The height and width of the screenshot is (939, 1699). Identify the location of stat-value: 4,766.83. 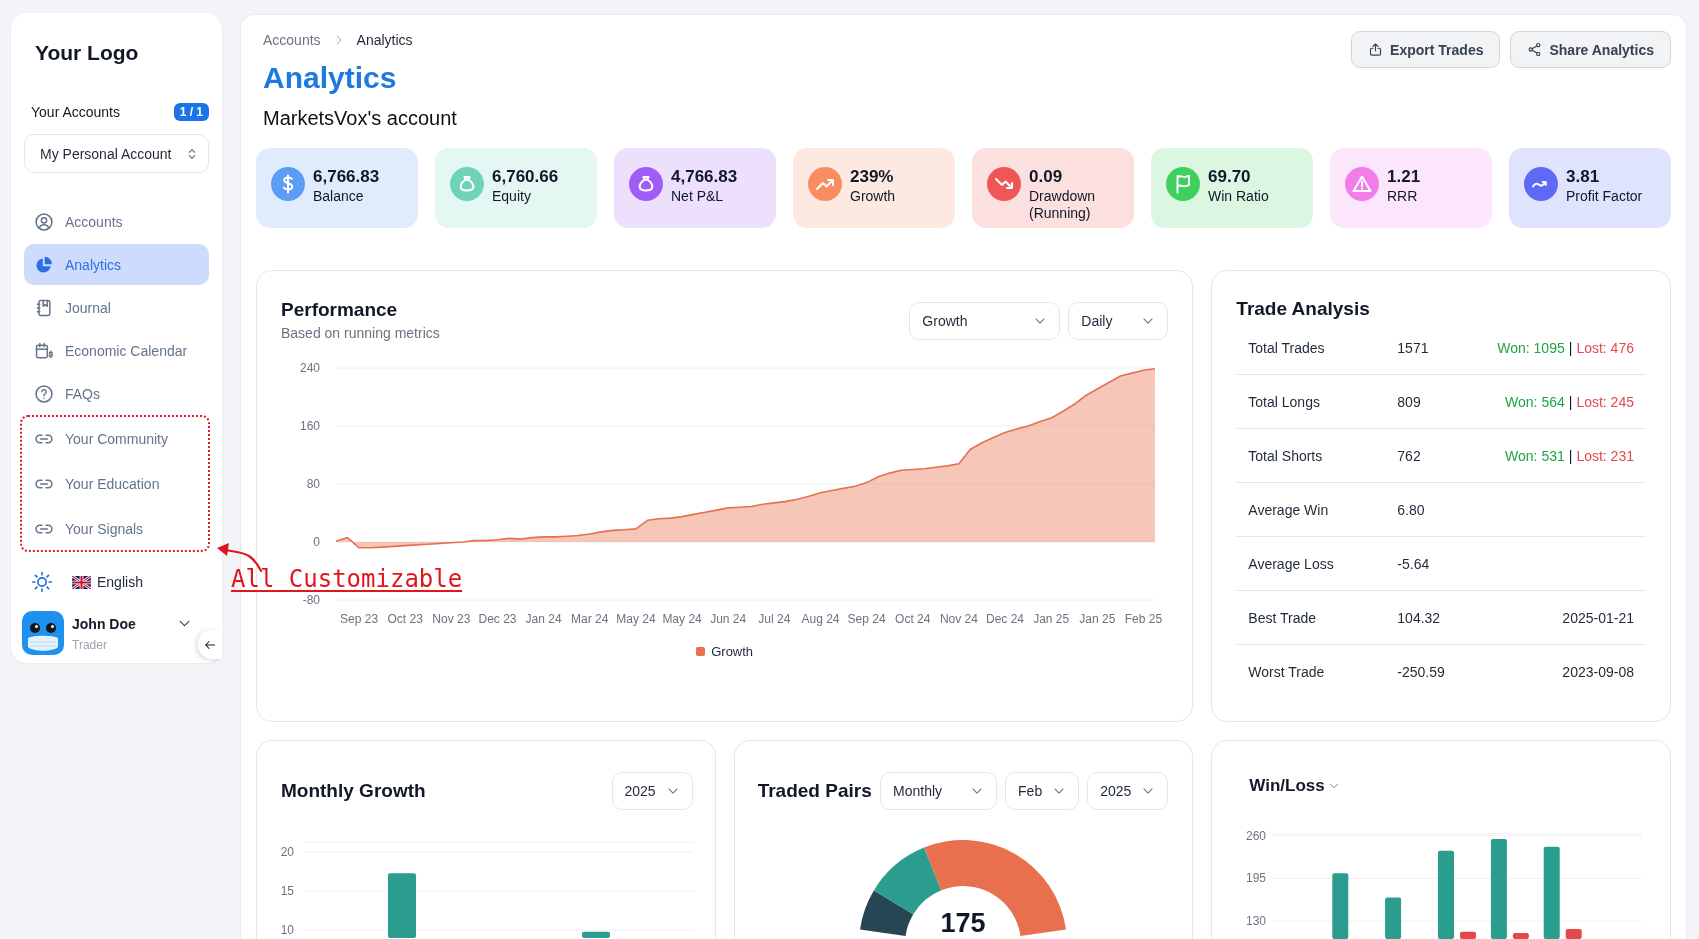
(704, 177).